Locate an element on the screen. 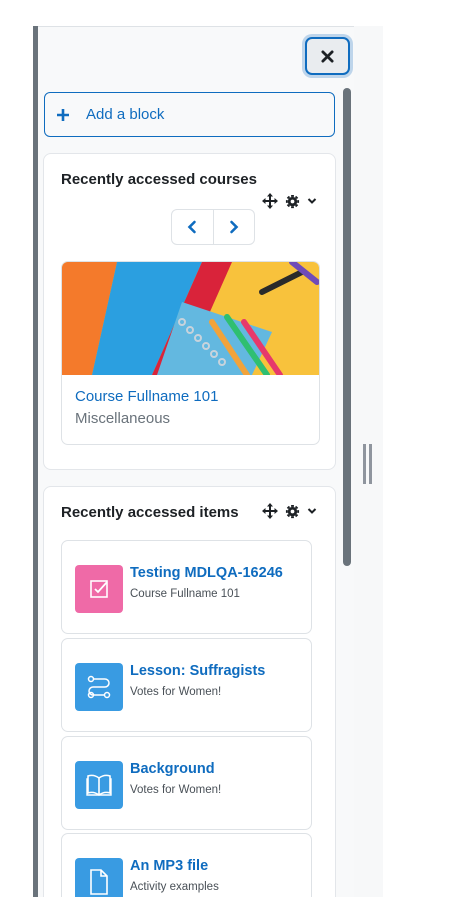  file-icon is located at coordinates (99, 877).